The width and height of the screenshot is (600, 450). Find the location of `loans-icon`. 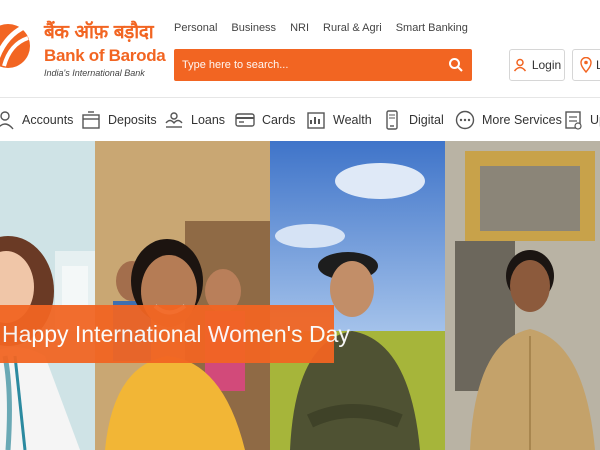

loans-icon is located at coordinates (174, 120).